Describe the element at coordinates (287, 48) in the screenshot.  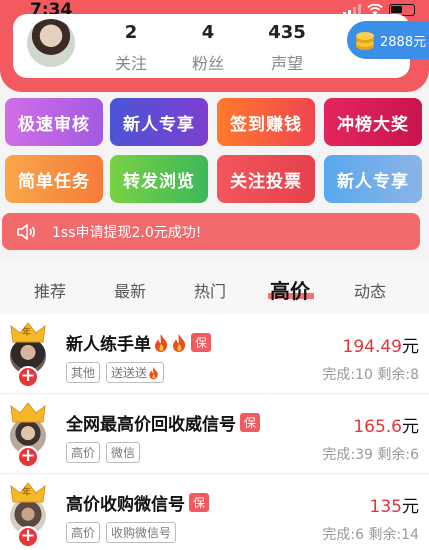
I see `stat-reputation: 435 声望` at that location.